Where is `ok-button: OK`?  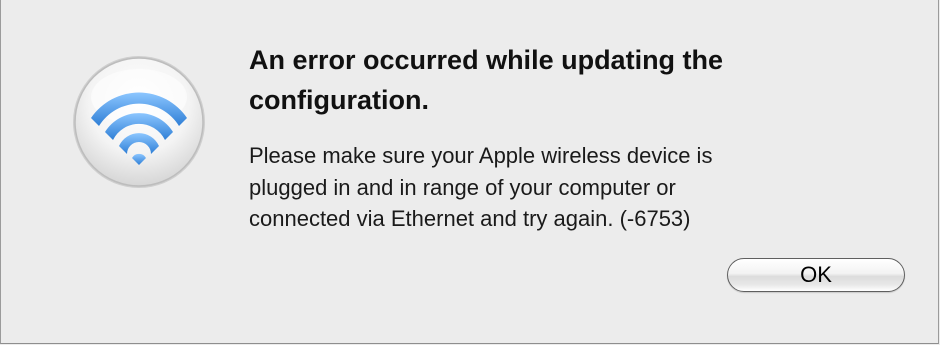 ok-button: OK is located at coordinates (816, 275).